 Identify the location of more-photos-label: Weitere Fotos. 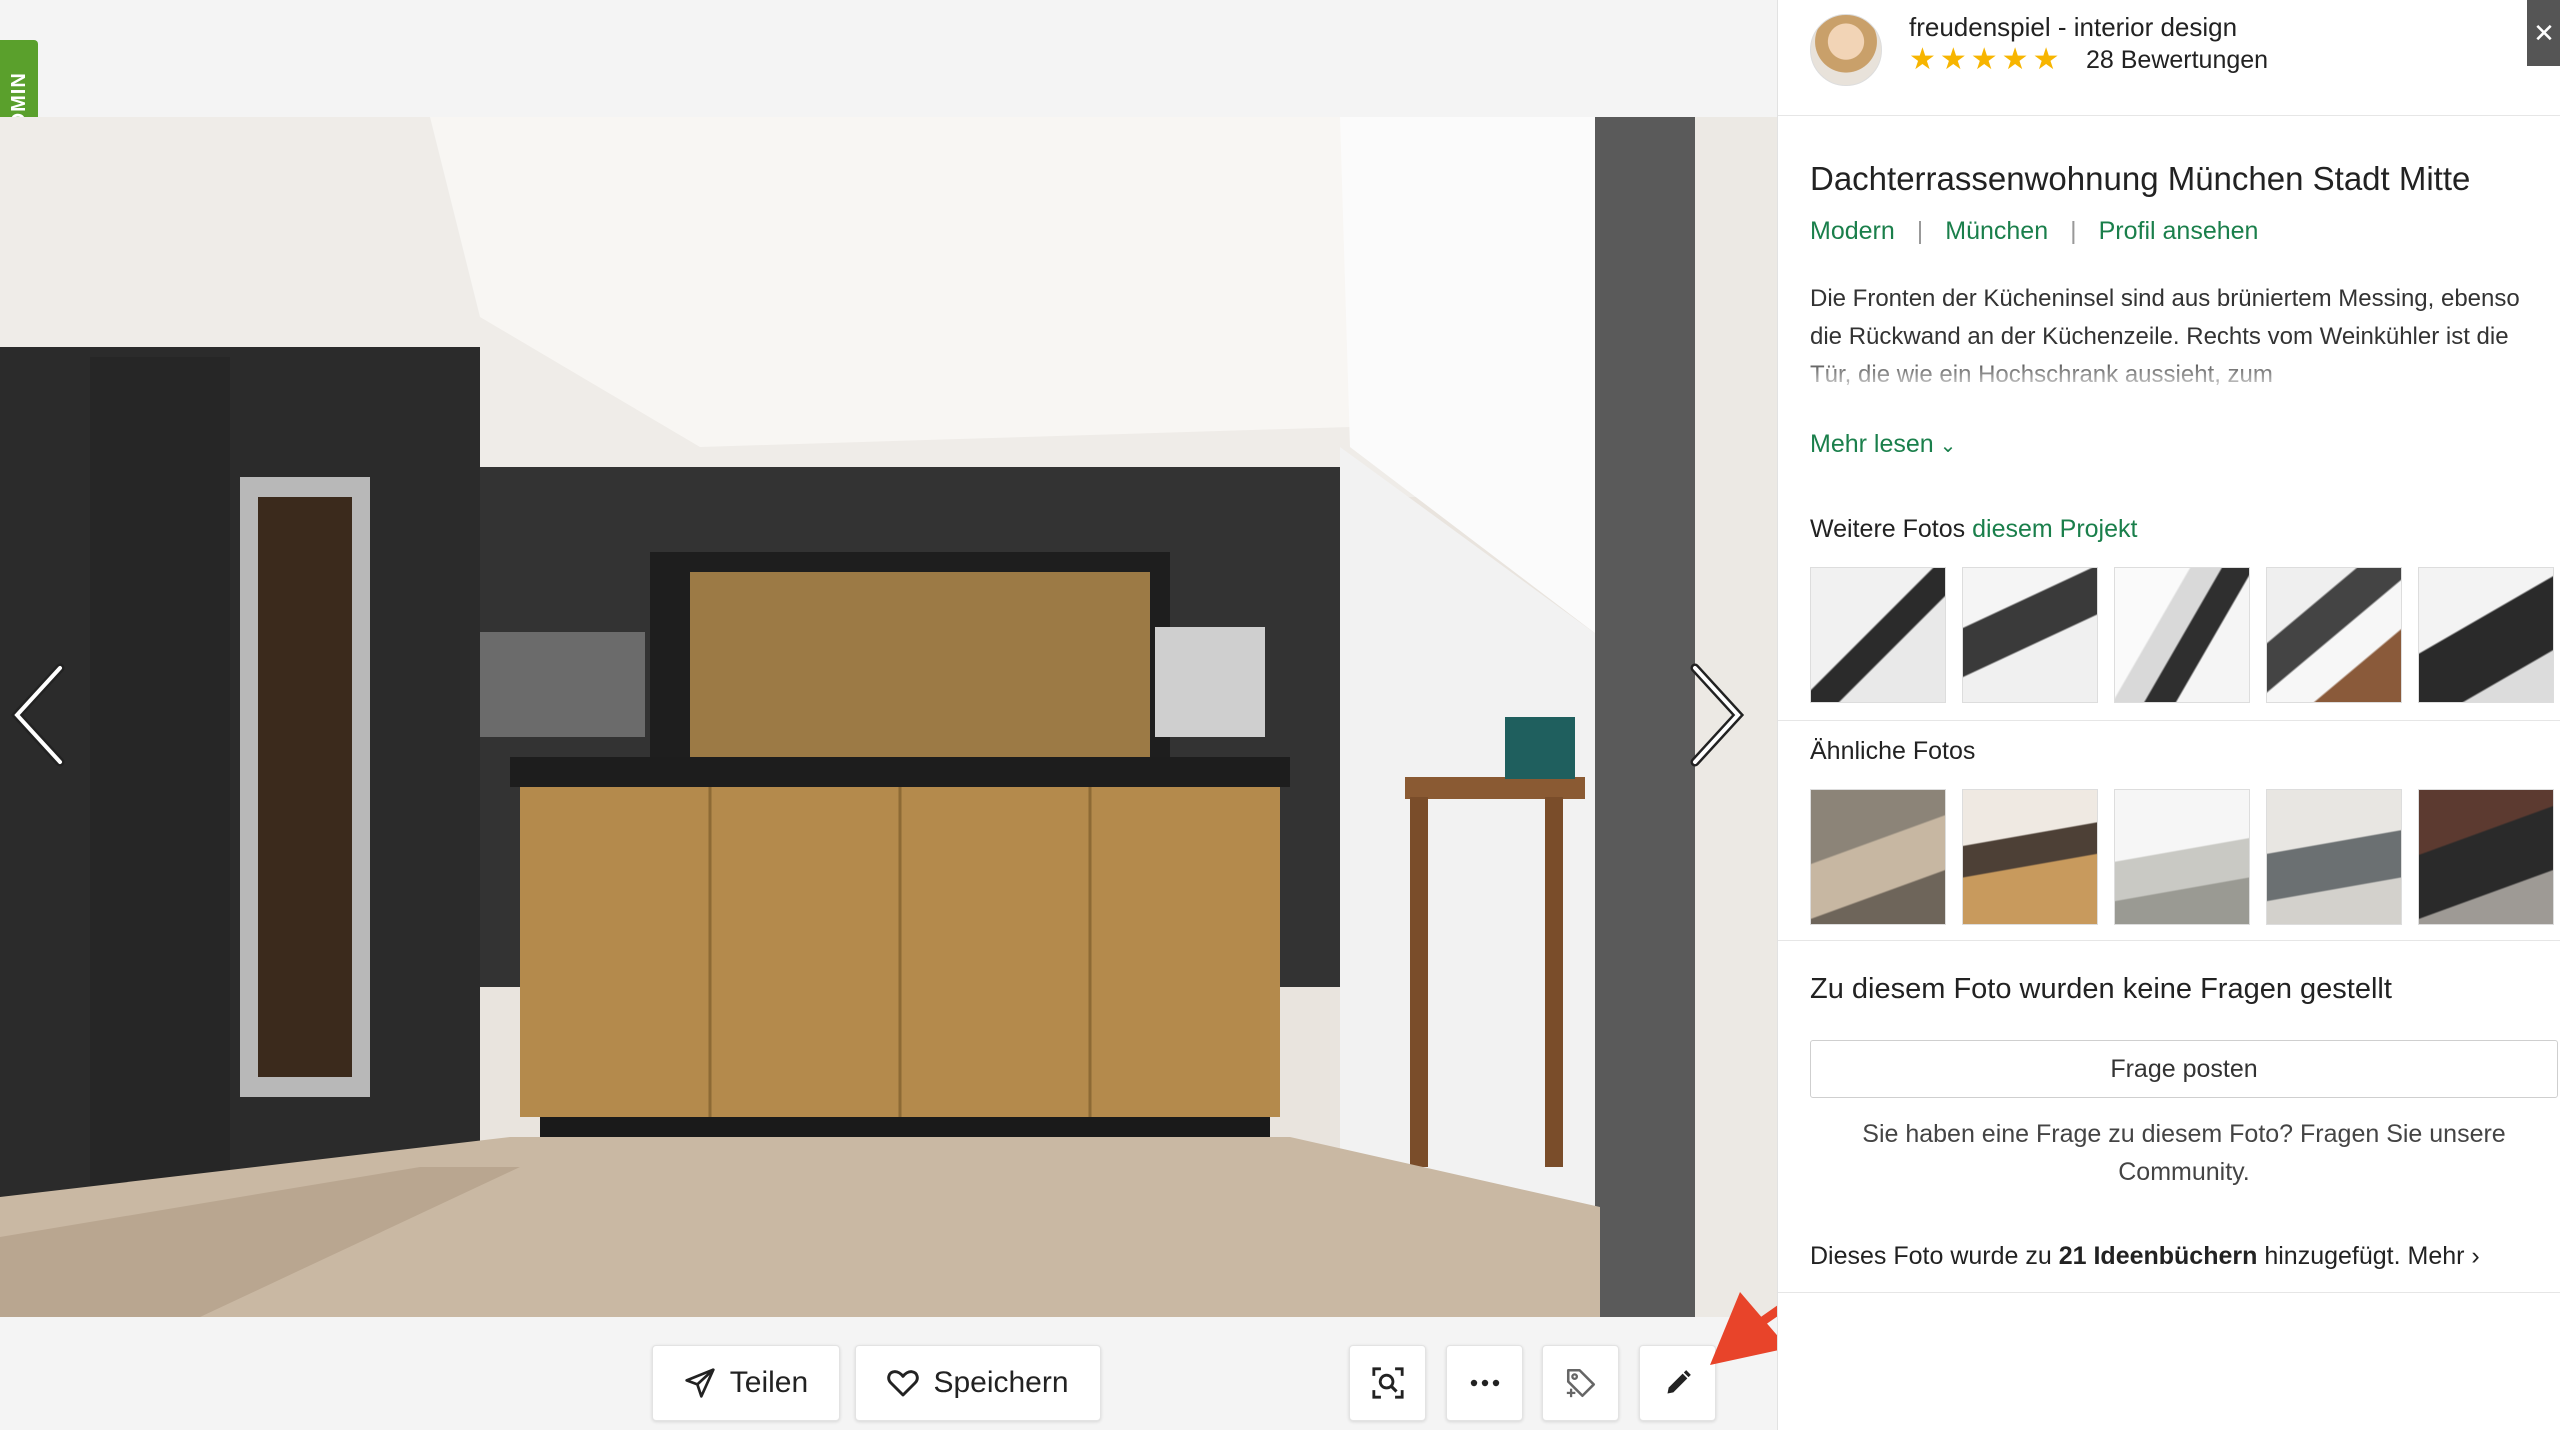
(1888, 529).